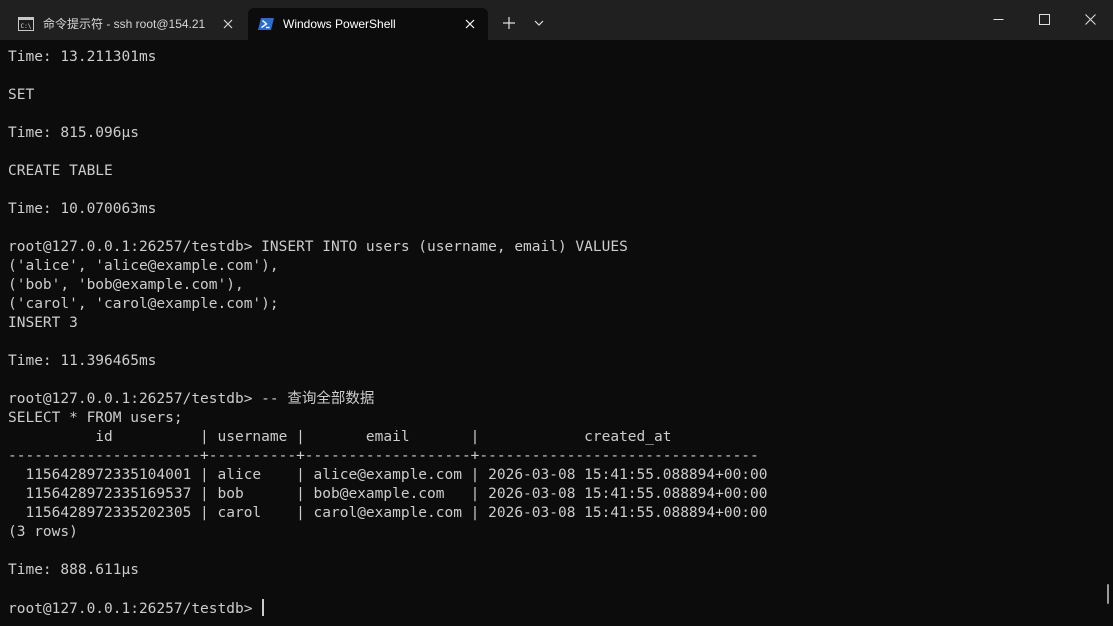 This screenshot has height=626, width=1113. I want to click on scrollbar-thumb, so click(1108, 594).